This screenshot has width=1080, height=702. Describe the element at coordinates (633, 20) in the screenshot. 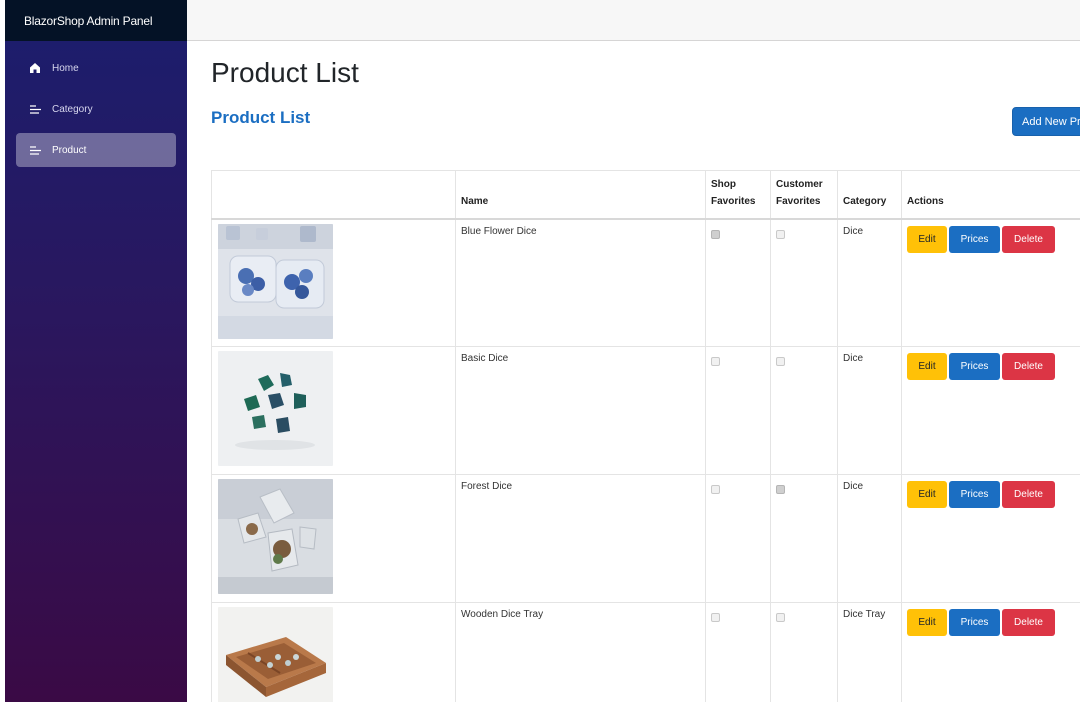

I see `top-row` at that location.